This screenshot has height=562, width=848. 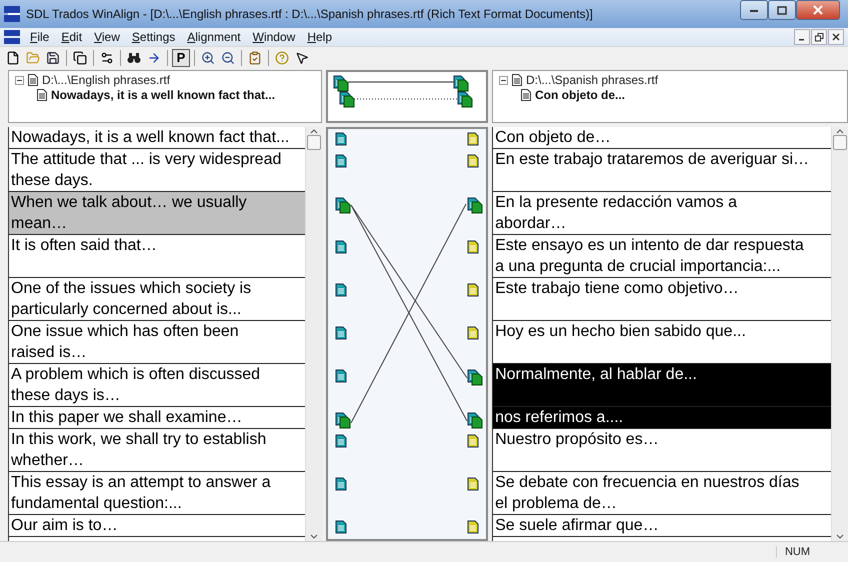 What do you see at coordinates (71, 37) in the screenshot?
I see `menu-item: Edit` at bounding box center [71, 37].